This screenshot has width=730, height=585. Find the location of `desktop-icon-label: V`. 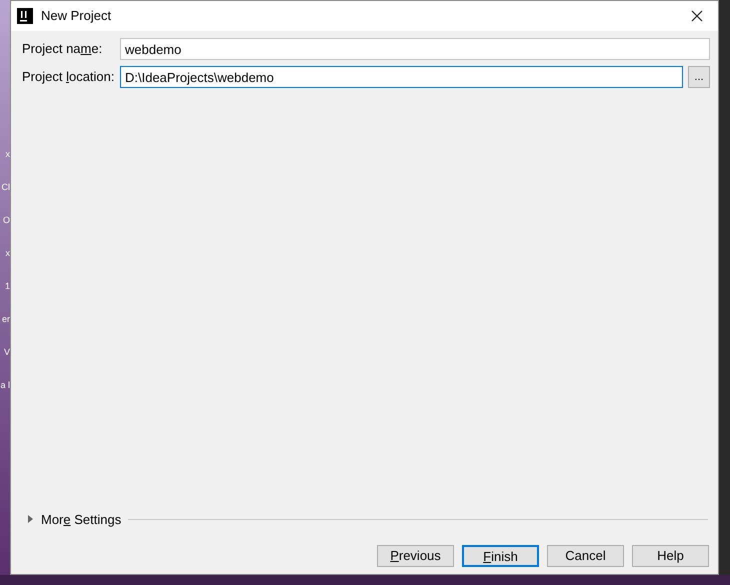

desktop-icon-label: V is located at coordinates (7, 352).